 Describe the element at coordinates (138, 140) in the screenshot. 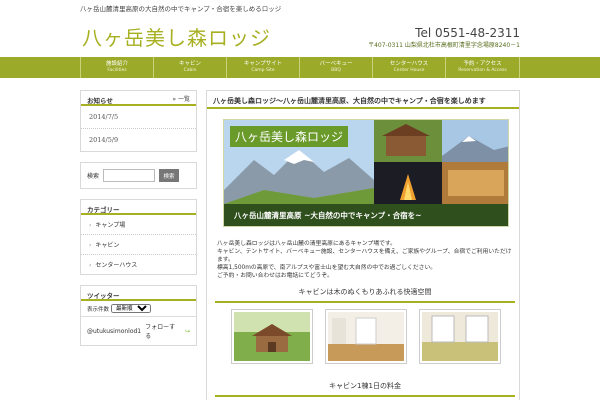

I see `news-item: 2014/5/9` at that location.